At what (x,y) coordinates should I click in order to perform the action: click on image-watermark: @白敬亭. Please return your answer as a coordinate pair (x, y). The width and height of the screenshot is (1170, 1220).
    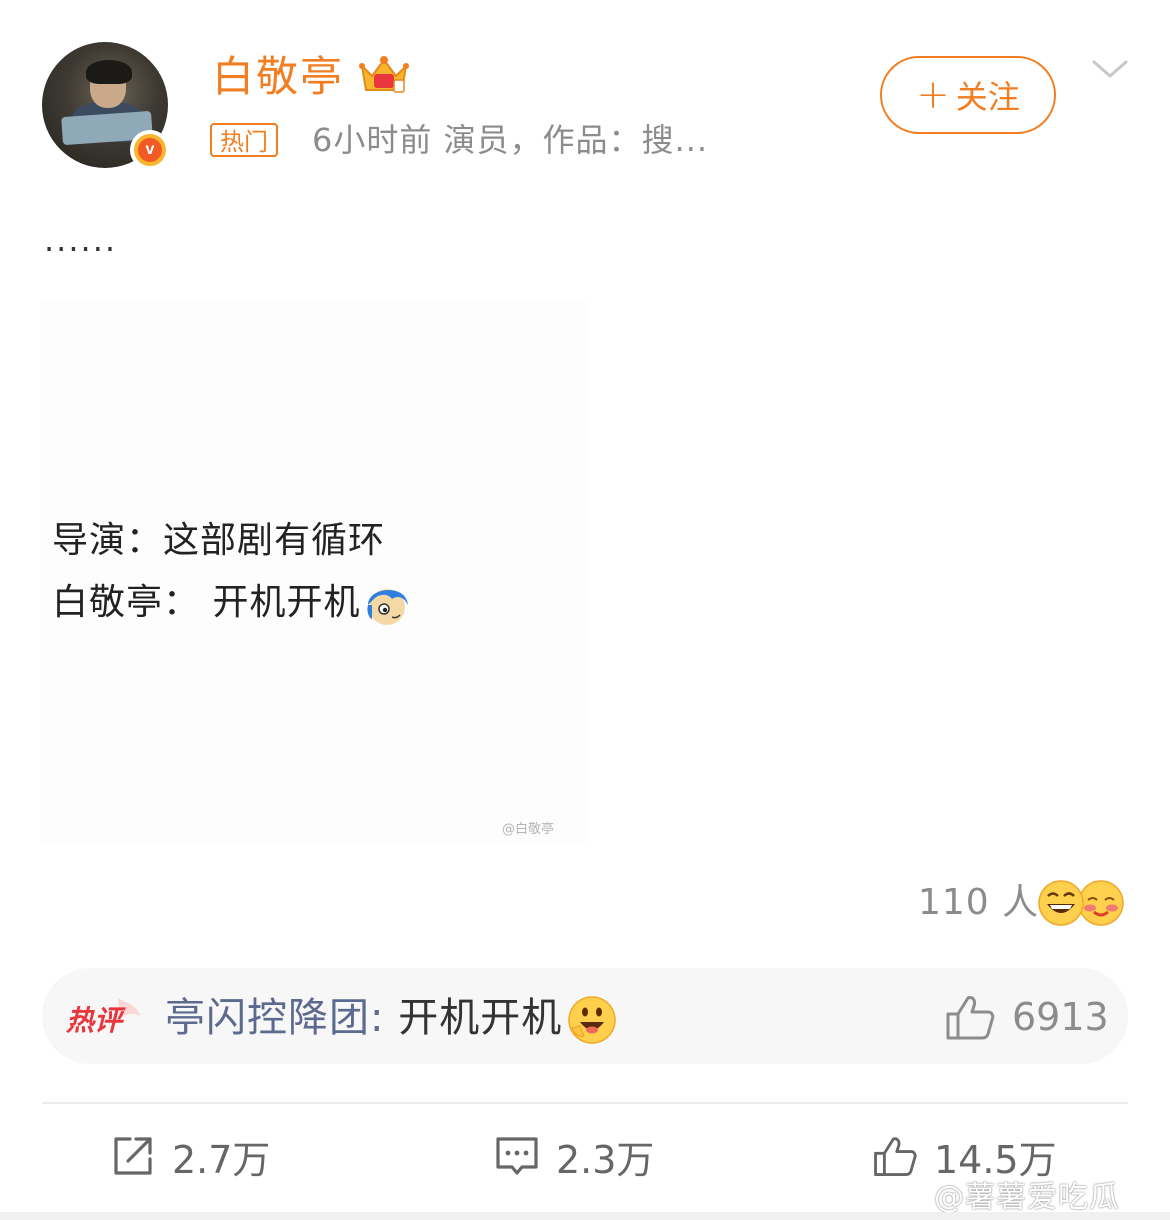
    Looking at the image, I should click on (528, 829).